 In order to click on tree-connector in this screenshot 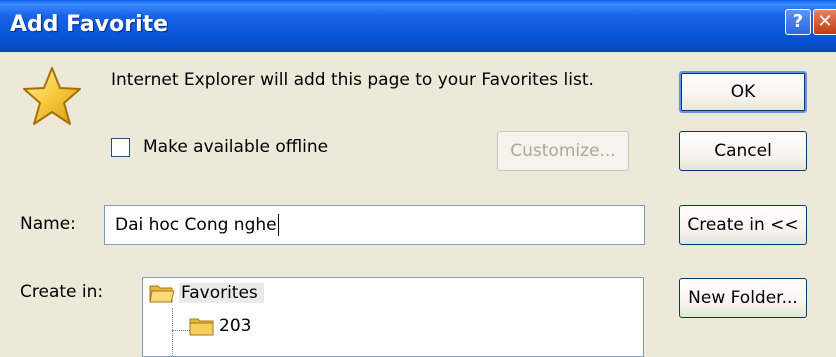, I will do `click(181, 330)`.